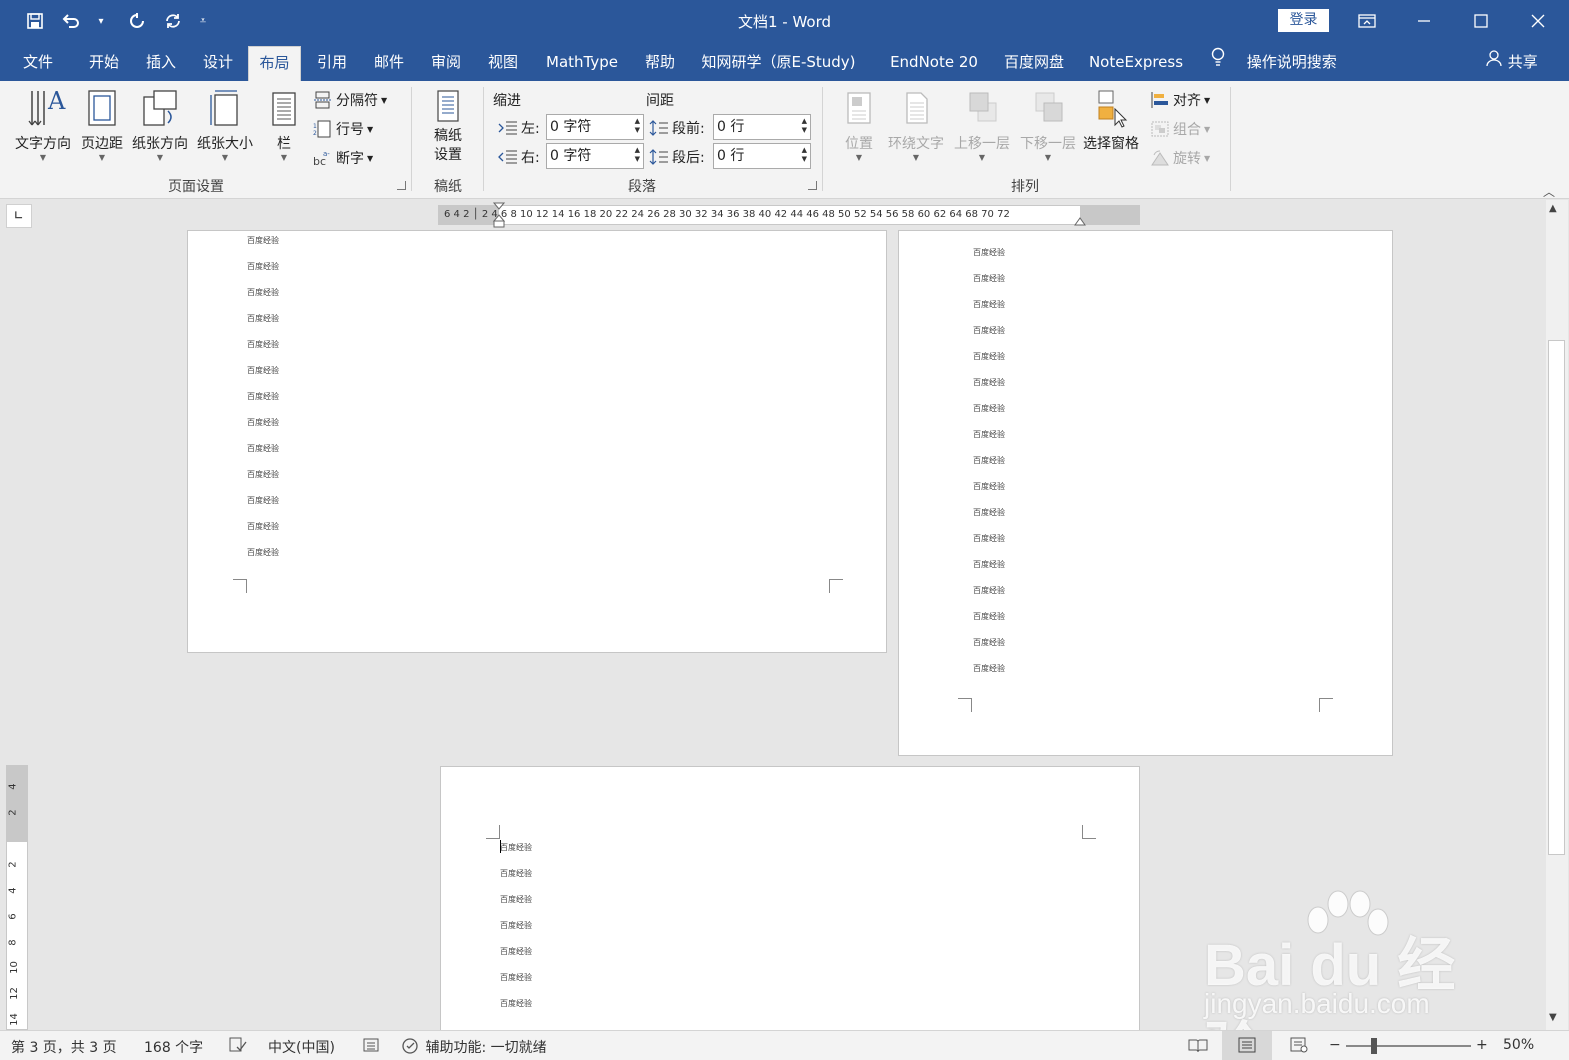 Image resolution: width=1569 pixels, height=1060 pixels. Describe the element at coordinates (446, 63) in the screenshot. I see `tab-review: 审阅` at that location.